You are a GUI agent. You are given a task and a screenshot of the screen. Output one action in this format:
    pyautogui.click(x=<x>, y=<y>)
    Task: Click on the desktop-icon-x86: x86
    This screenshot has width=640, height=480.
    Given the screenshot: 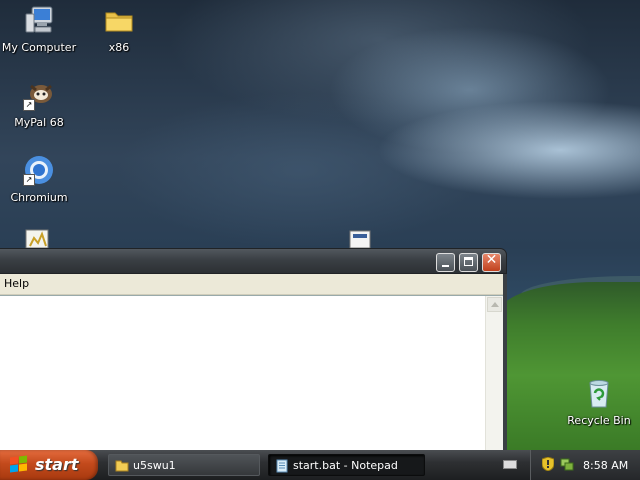 What is the action you would take?
    pyautogui.click(x=119, y=29)
    